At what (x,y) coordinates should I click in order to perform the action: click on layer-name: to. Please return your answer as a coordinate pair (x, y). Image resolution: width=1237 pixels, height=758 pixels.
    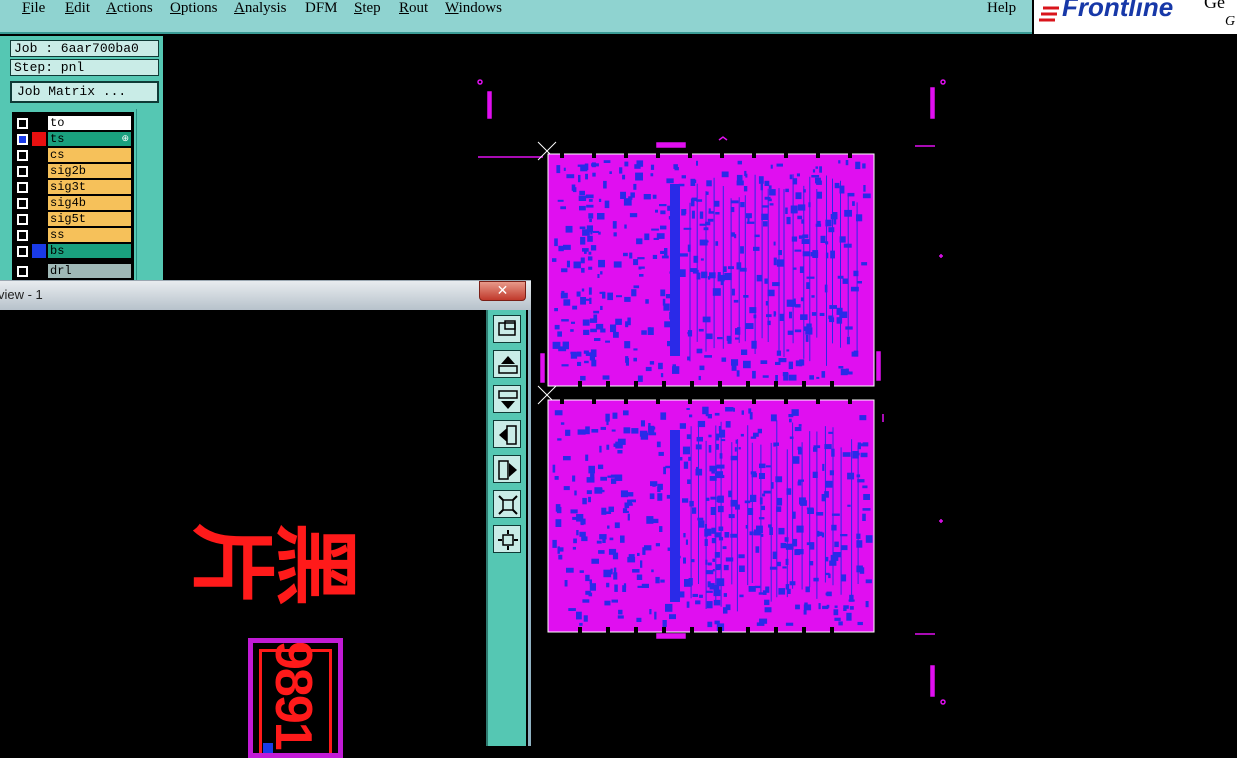
    Looking at the image, I should click on (89, 123).